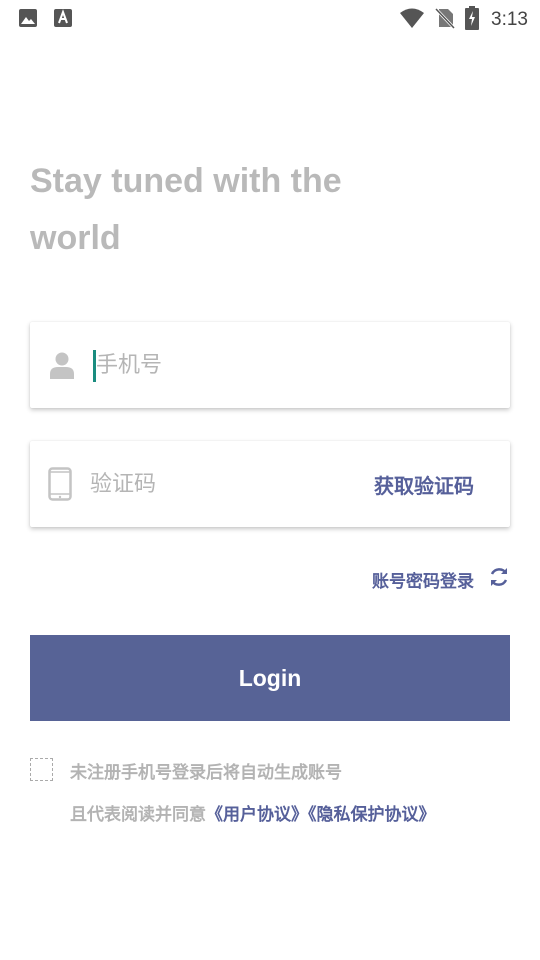 The width and height of the screenshot is (540, 960). I want to click on headline: Stay tuned with the world, so click(186, 209).